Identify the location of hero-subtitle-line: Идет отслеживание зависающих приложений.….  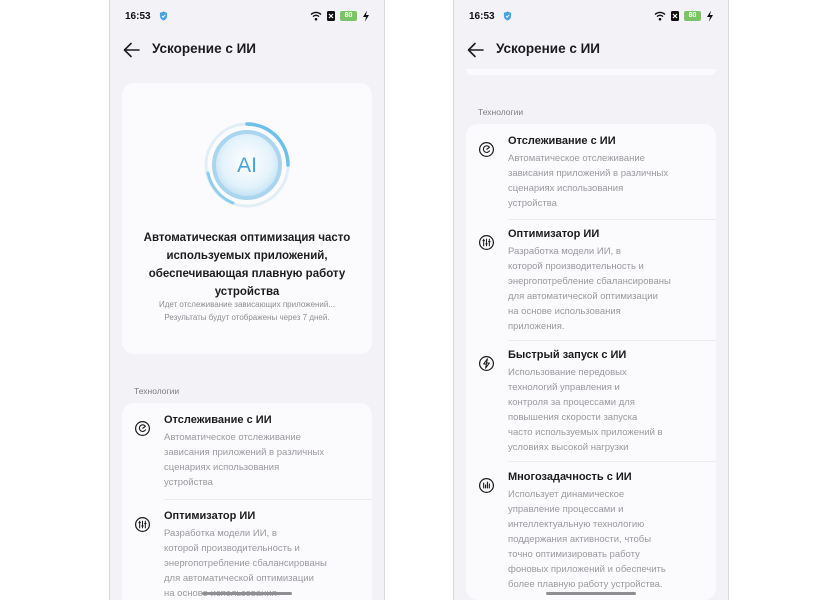
(247, 304).